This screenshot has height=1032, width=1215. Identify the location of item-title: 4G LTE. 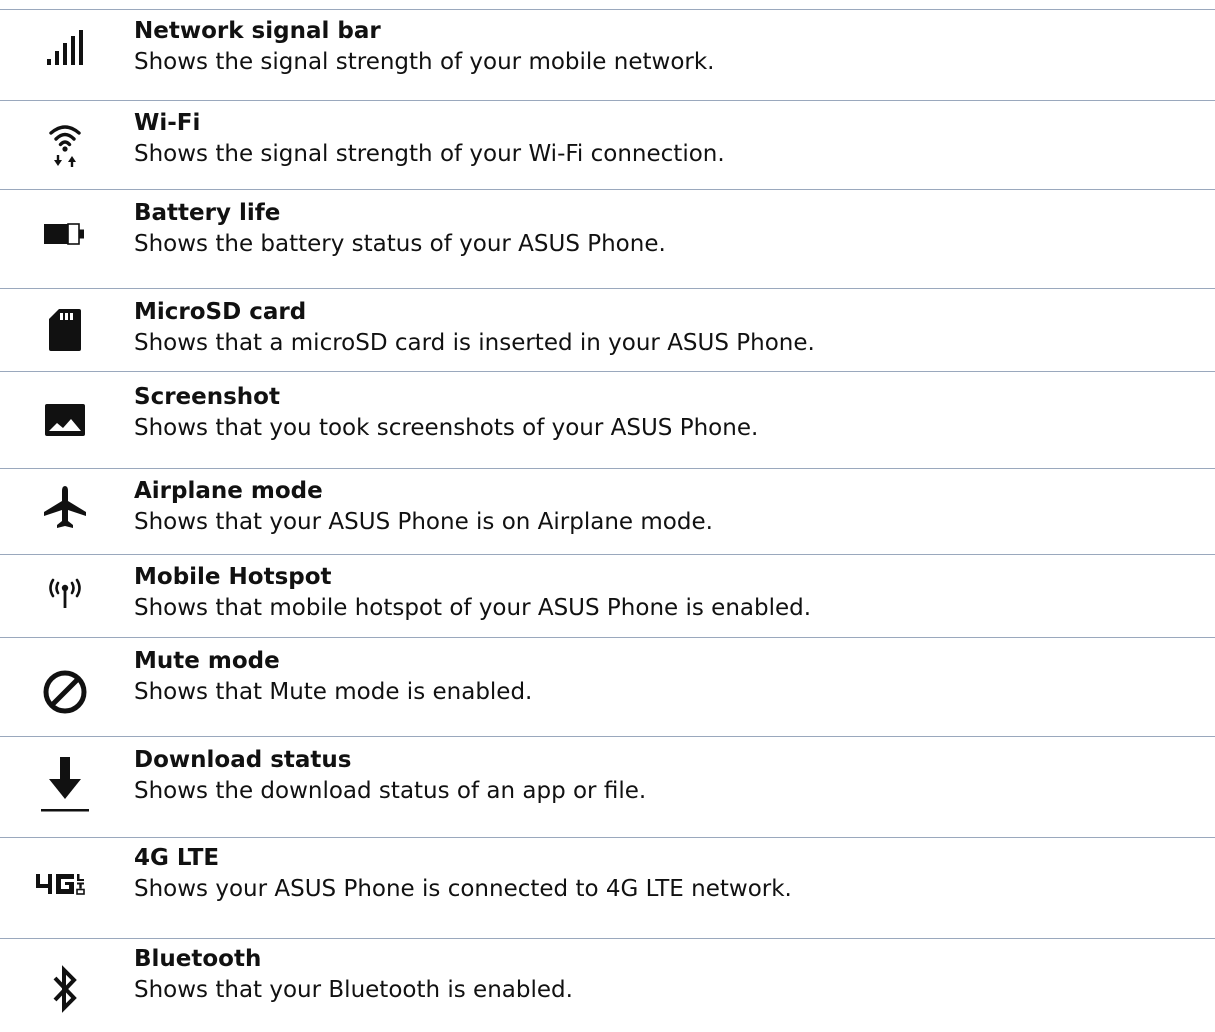
(177, 858).